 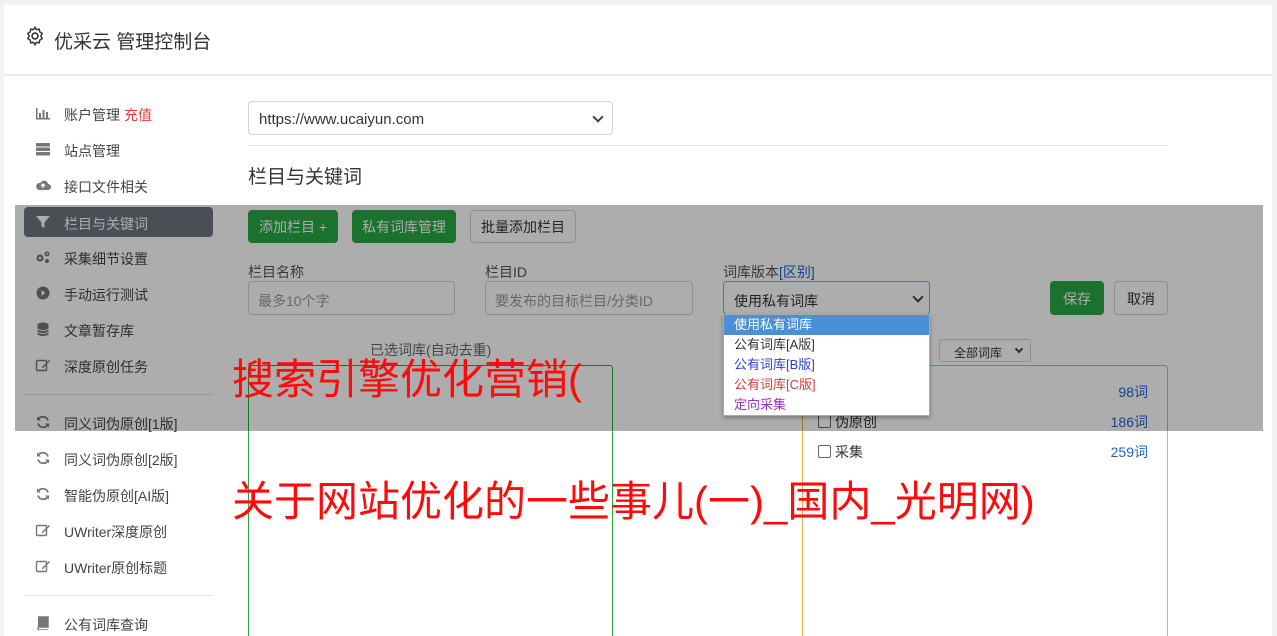 What do you see at coordinates (43, 222) in the screenshot?
I see `filter-icon` at bounding box center [43, 222].